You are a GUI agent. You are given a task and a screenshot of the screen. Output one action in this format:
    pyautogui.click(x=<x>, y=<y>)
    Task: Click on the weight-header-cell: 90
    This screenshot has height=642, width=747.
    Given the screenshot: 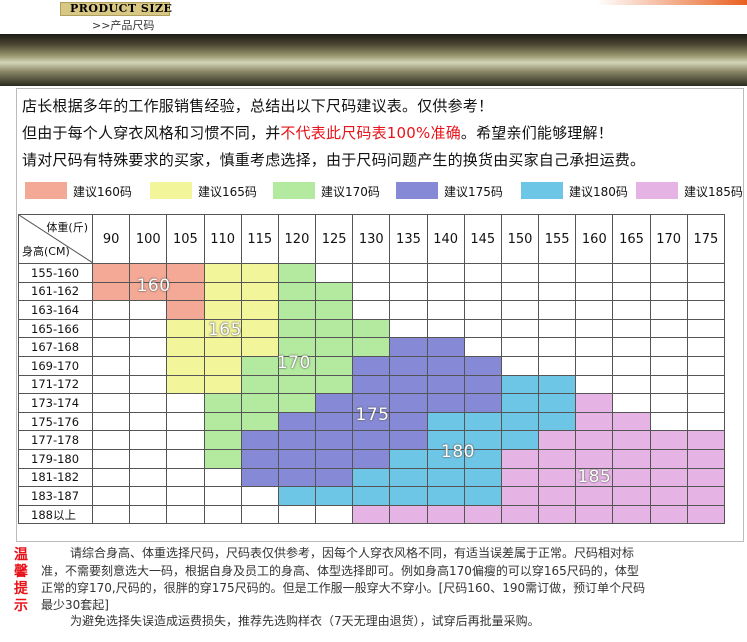 What is the action you would take?
    pyautogui.click(x=111, y=239)
    